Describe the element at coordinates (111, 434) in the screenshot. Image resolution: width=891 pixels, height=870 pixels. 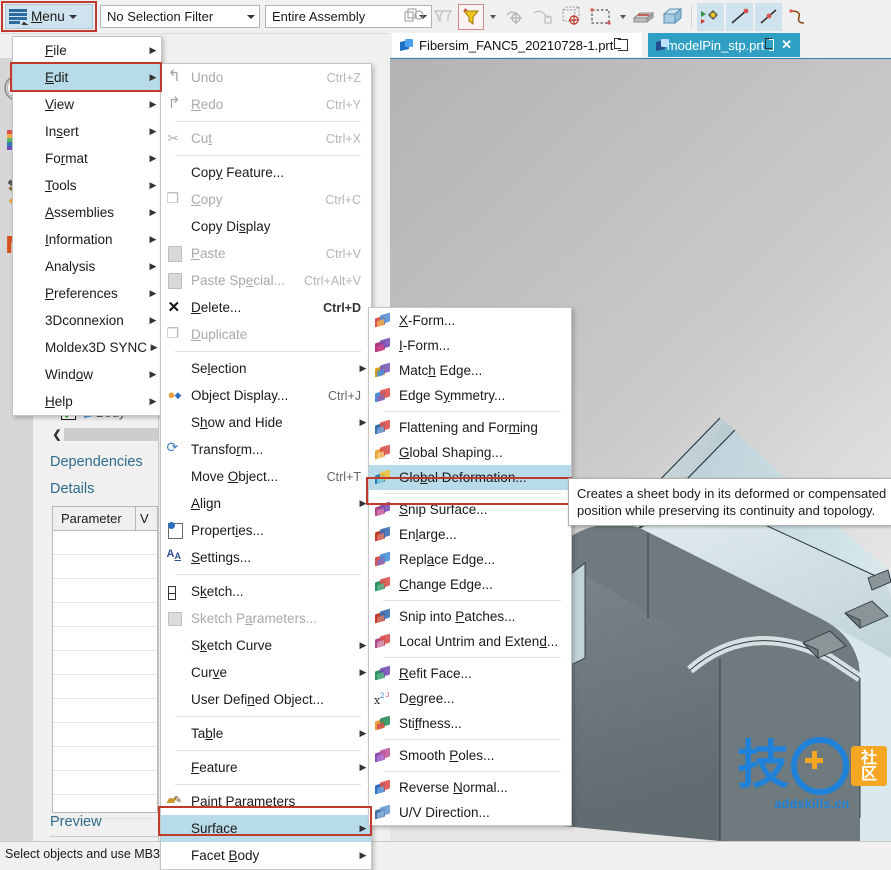
I see `scroll-track` at that location.